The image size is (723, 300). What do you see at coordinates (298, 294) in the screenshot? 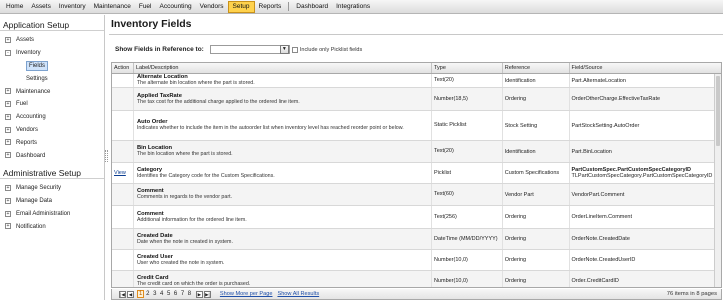
I see `show-all-results-link: Show All Results` at bounding box center [298, 294].